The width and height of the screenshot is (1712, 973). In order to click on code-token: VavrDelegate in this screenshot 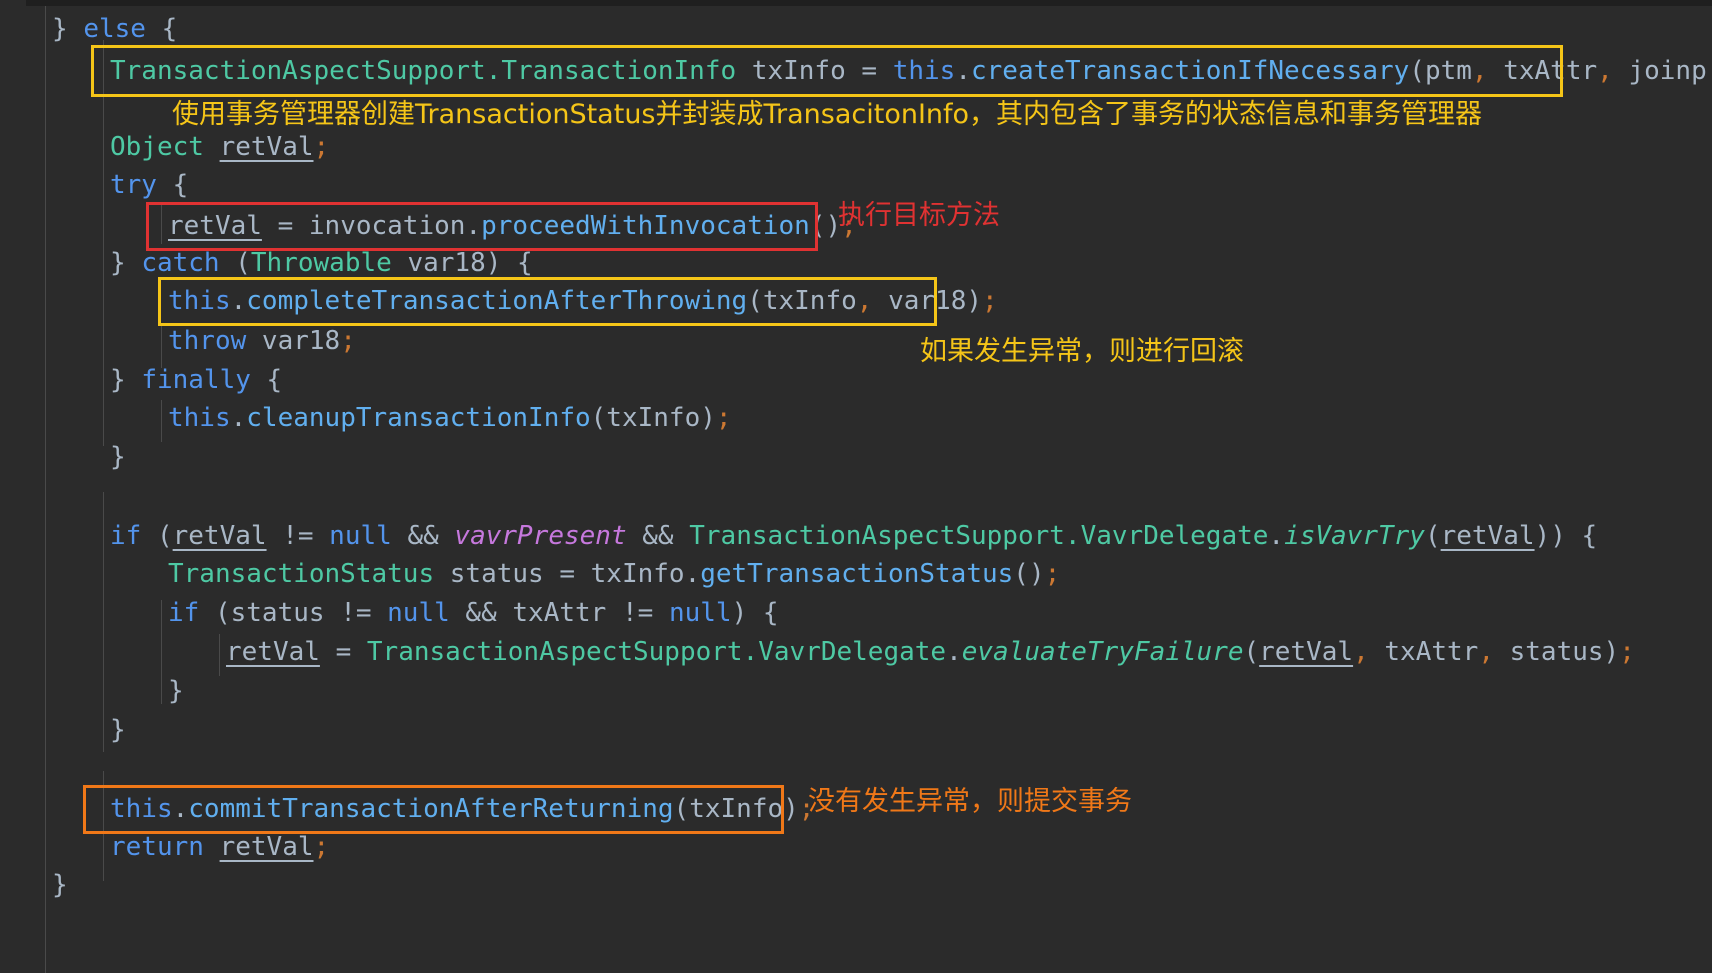, I will do `click(1174, 536)`.